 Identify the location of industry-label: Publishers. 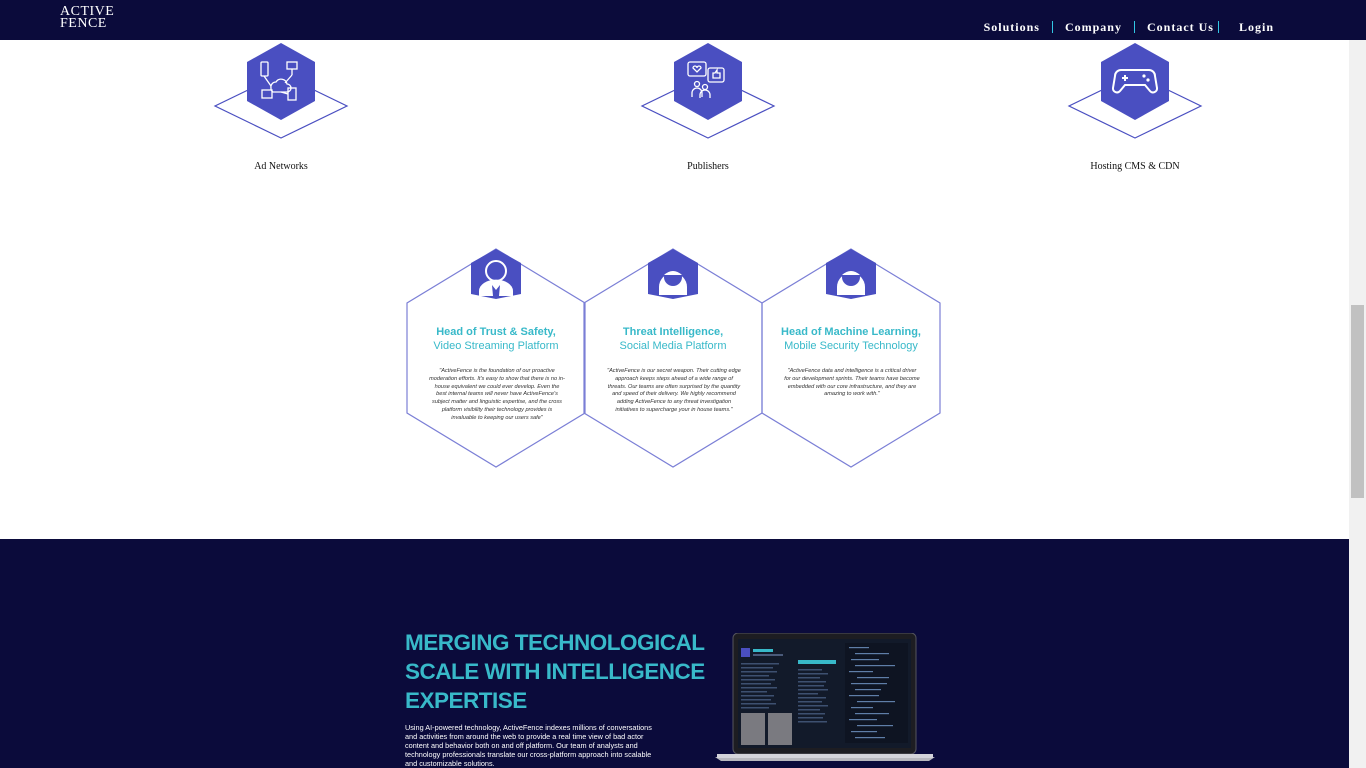
(708, 166).